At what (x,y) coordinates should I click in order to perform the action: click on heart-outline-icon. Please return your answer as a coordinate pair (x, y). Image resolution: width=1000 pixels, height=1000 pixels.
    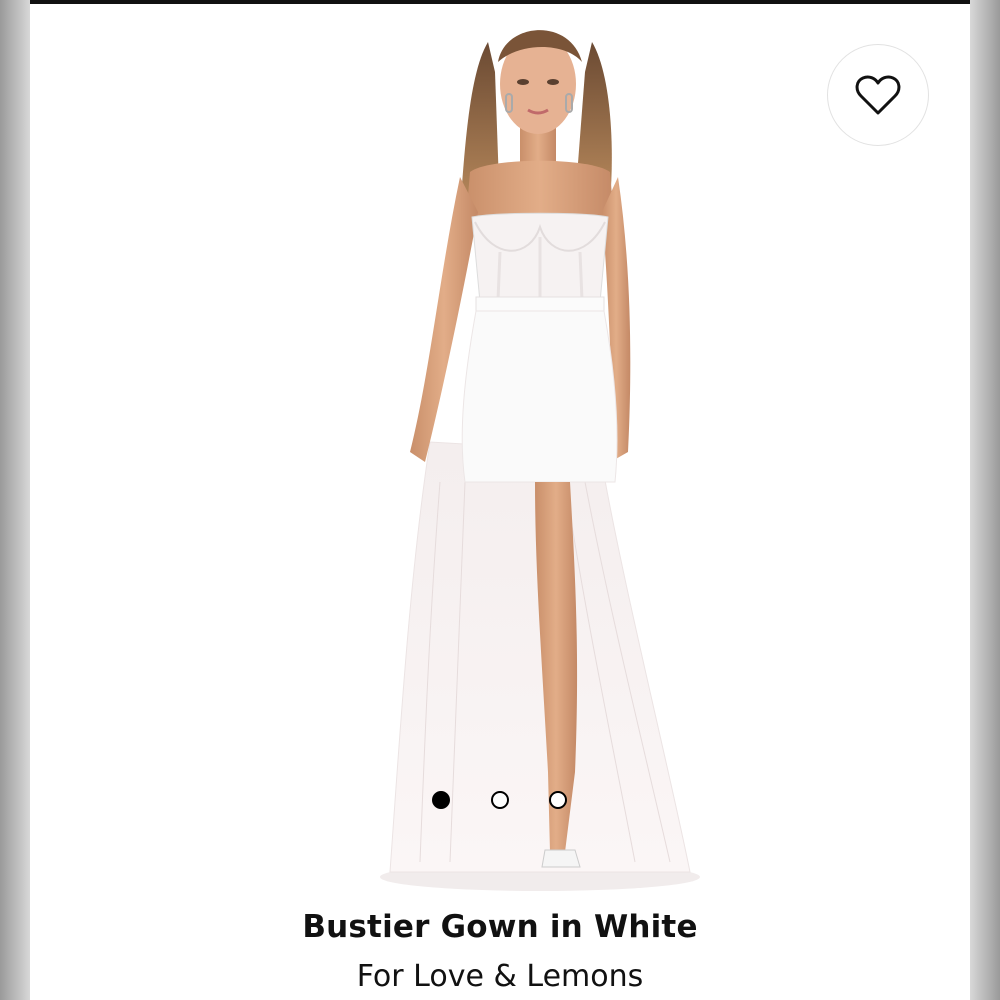
    Looking at the image, I should click on (878, 95).